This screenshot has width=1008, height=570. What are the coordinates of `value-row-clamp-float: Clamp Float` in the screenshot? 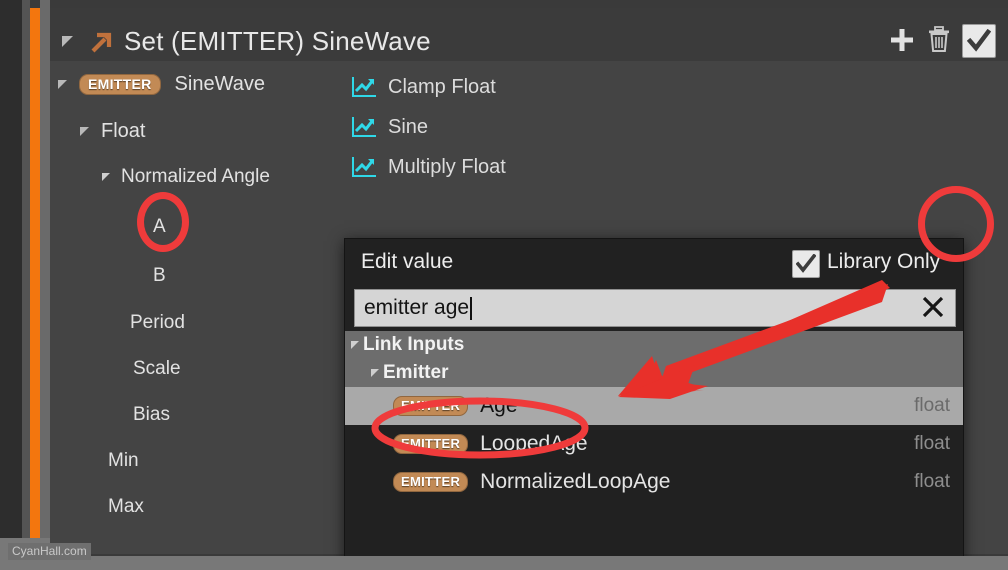 It's located at (415, 87).